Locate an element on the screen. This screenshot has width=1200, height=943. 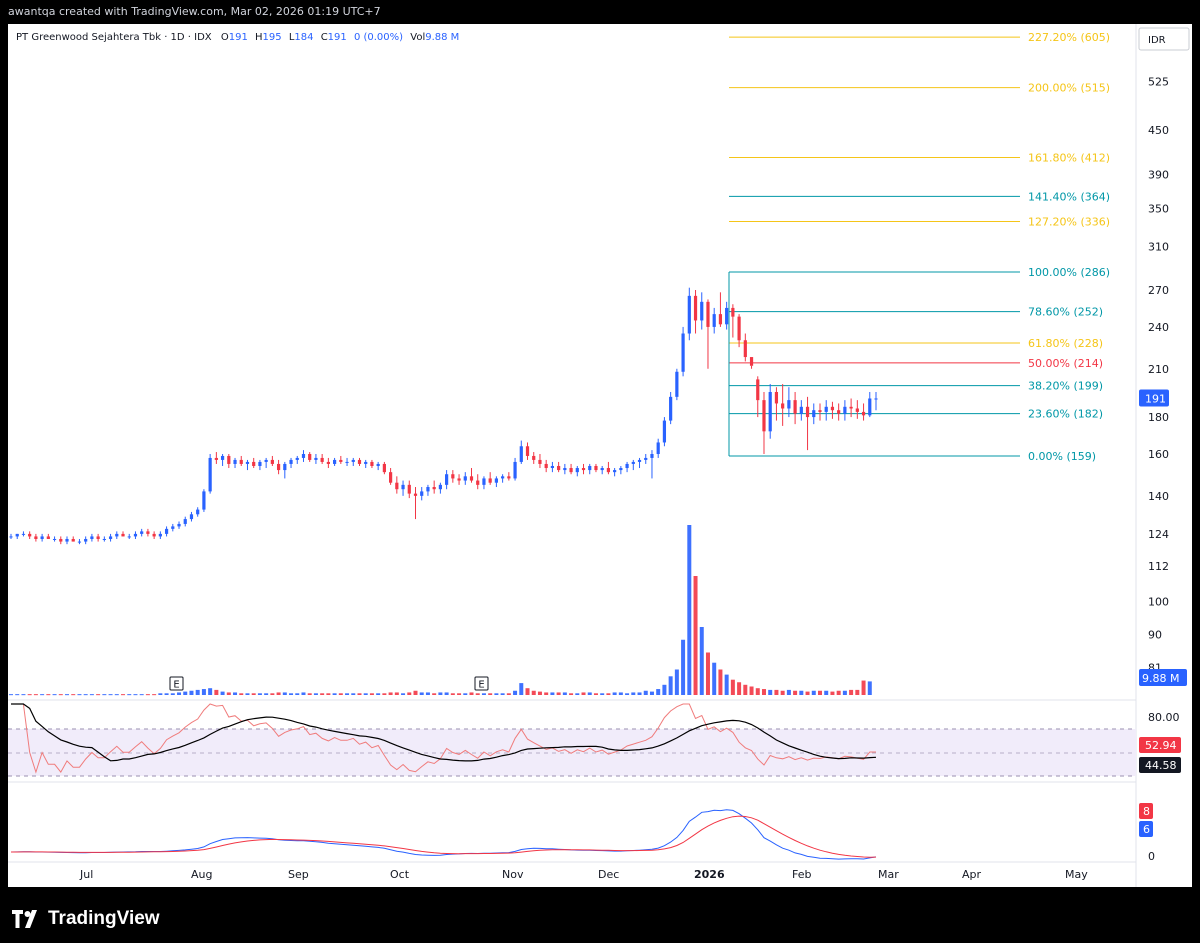
price-tick-5: 270 is located at coordinates (1158, 290).